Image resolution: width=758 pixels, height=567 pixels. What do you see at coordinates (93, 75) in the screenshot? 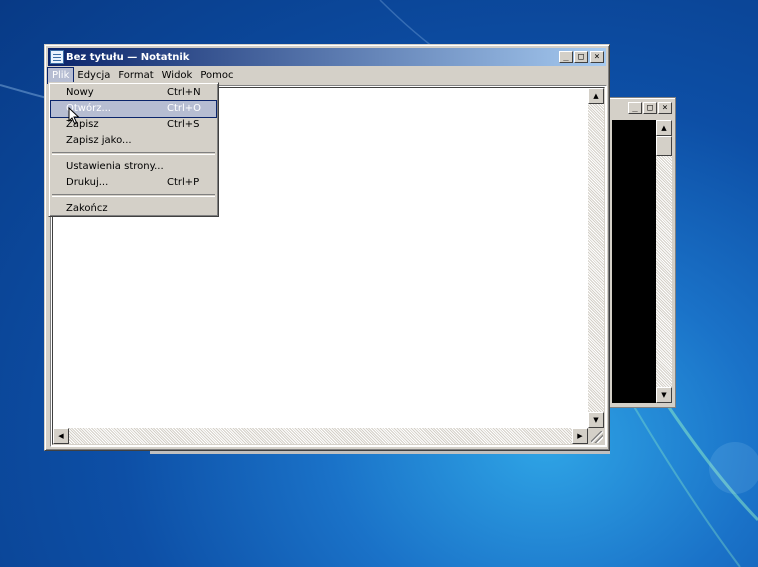
I see `menu-edycja: Edycja` at bounding box center [93, 75].